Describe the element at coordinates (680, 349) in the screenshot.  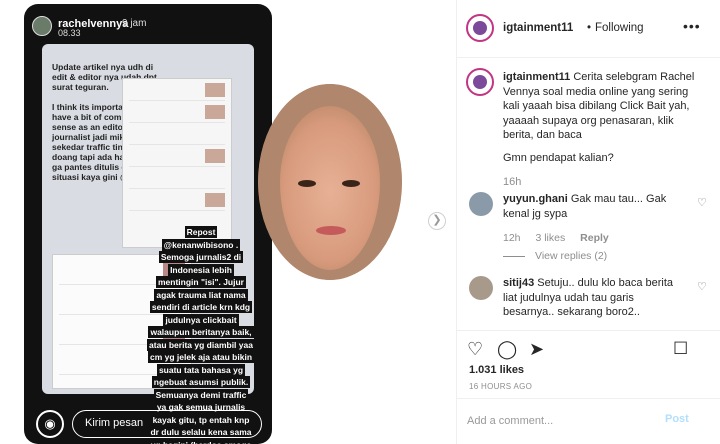
I see `bookmark-icon: ☐` at that location.